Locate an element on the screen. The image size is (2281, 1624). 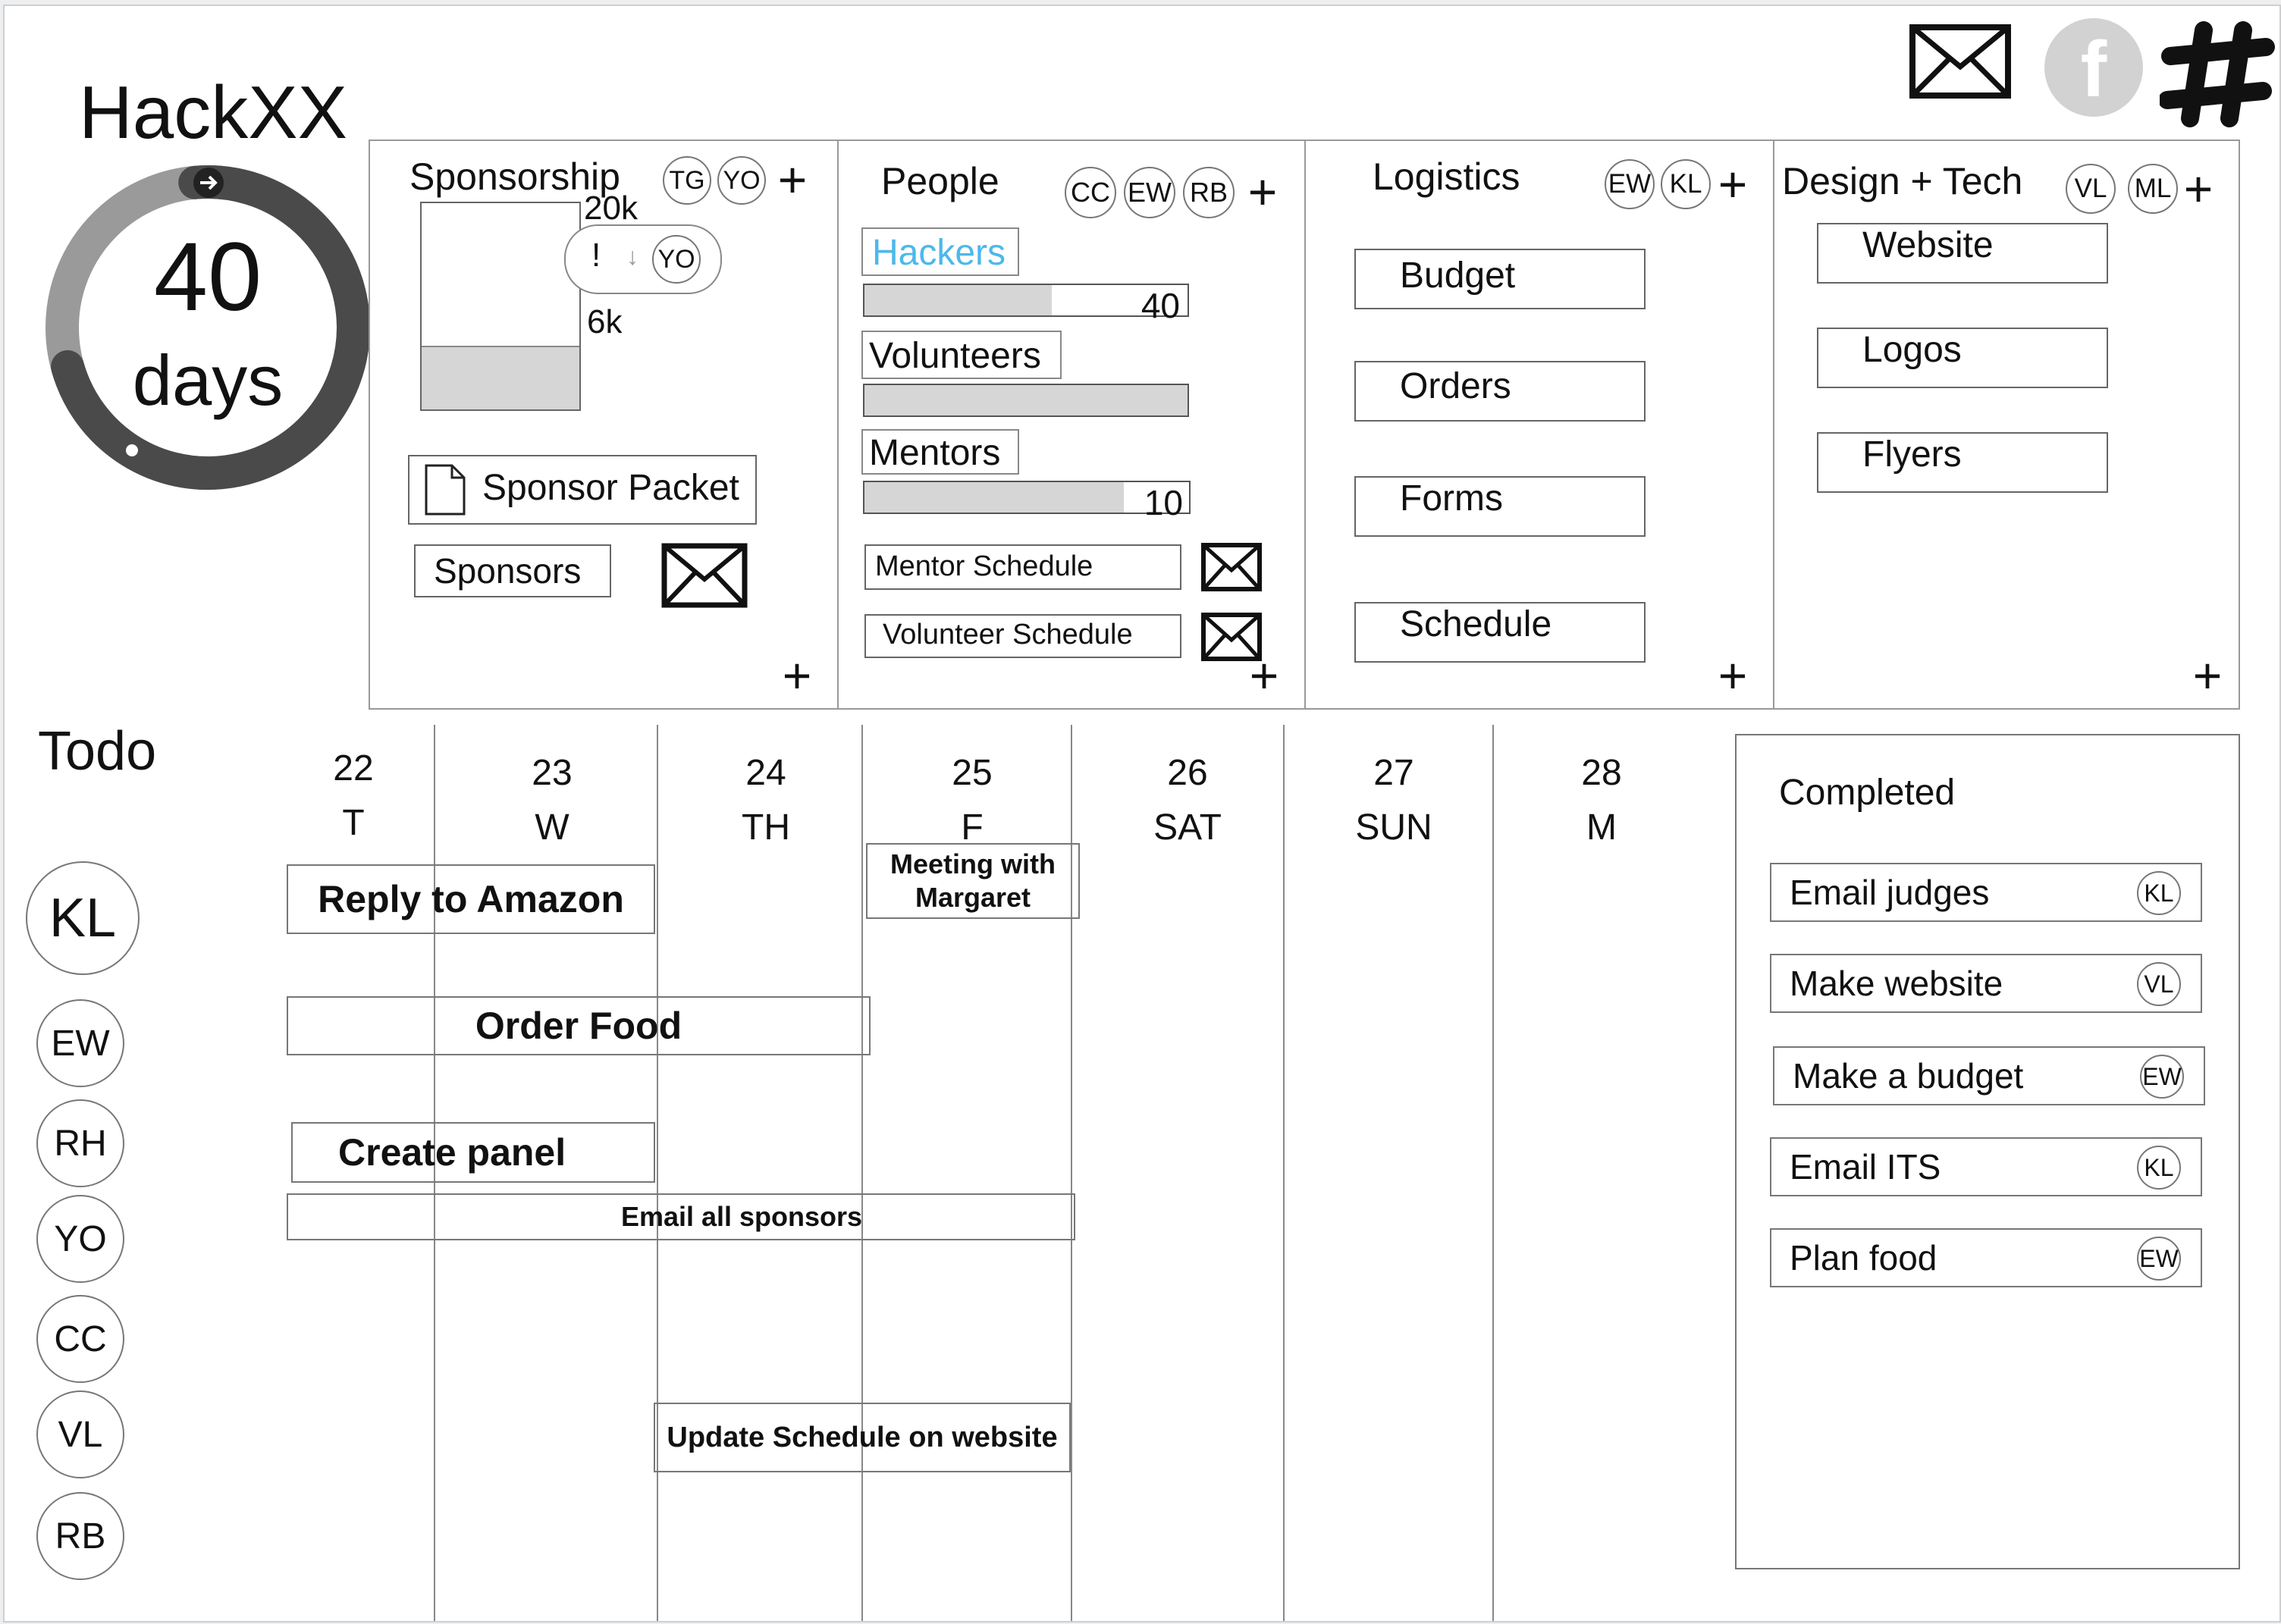
mentor-schedule-button: Mentor Schedule is located at coordinates (1022, 567).